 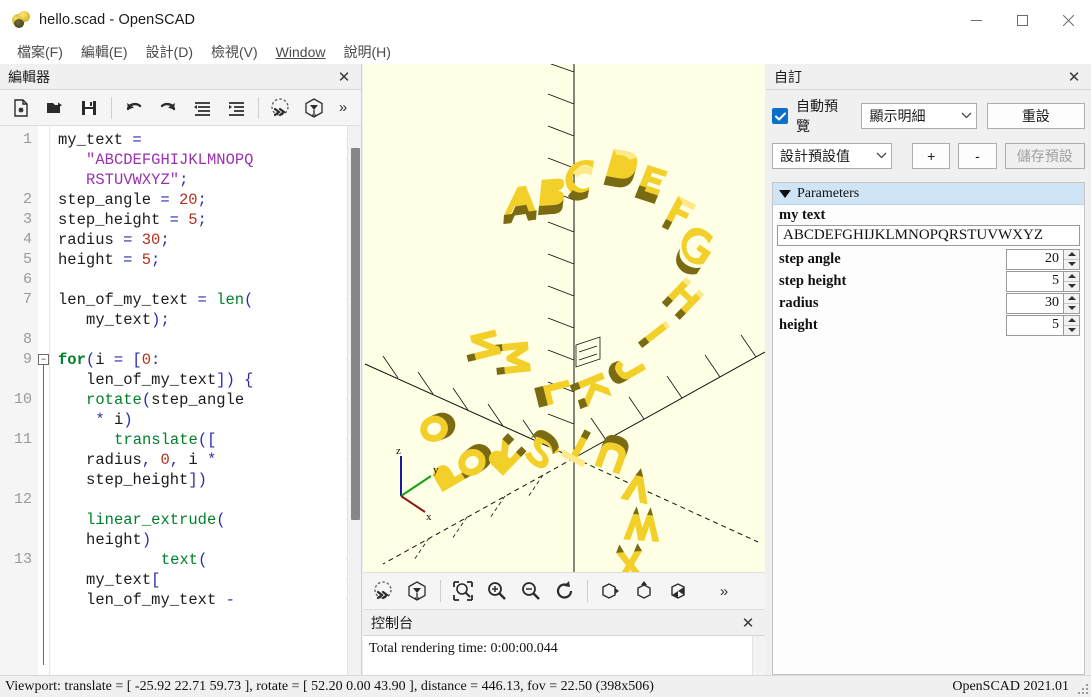 I want to click on unindent-button, so click(x=202, y=108).